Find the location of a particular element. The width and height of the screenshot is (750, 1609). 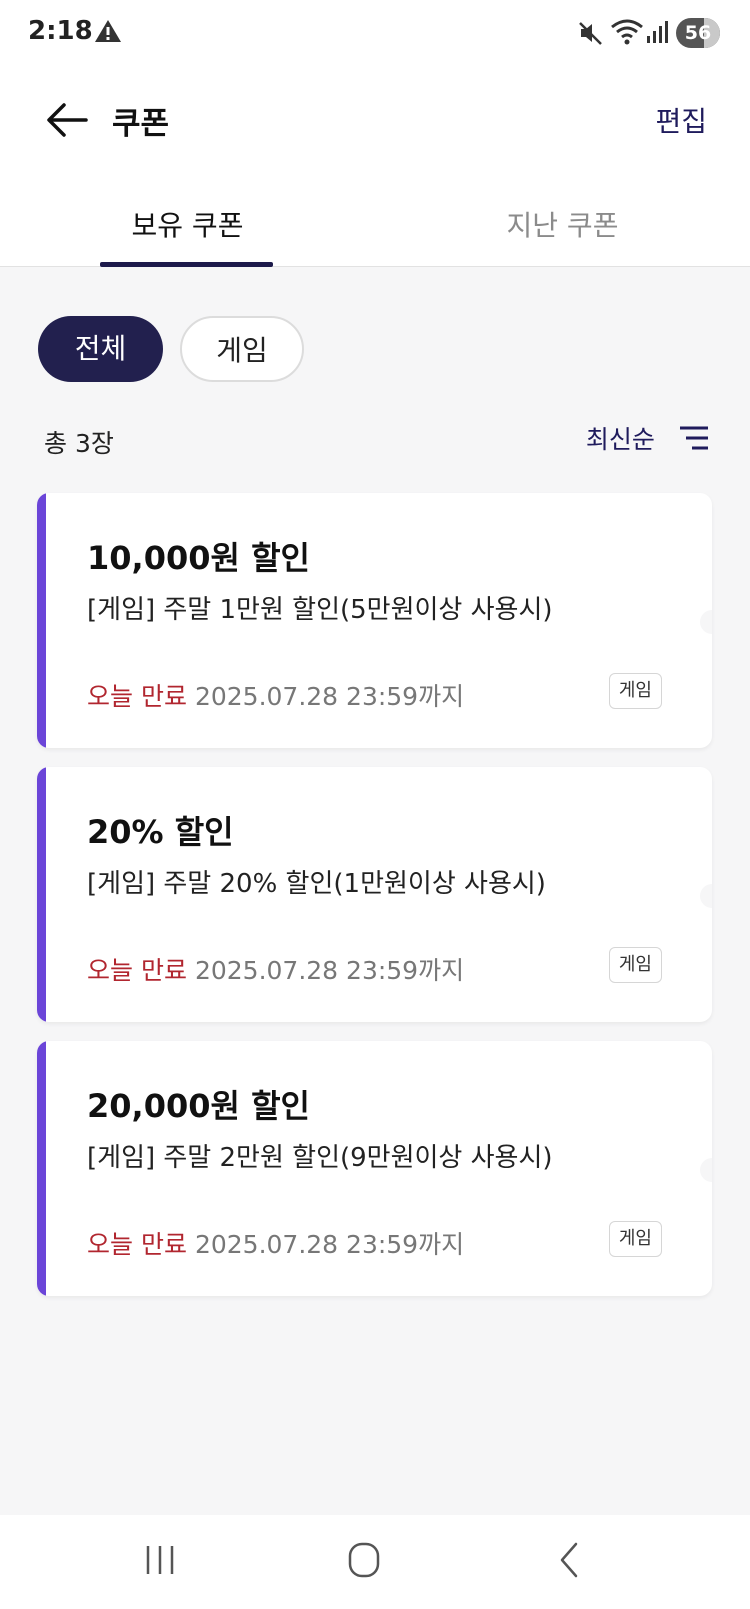

mute-icon is located at coordinates (590, 33).